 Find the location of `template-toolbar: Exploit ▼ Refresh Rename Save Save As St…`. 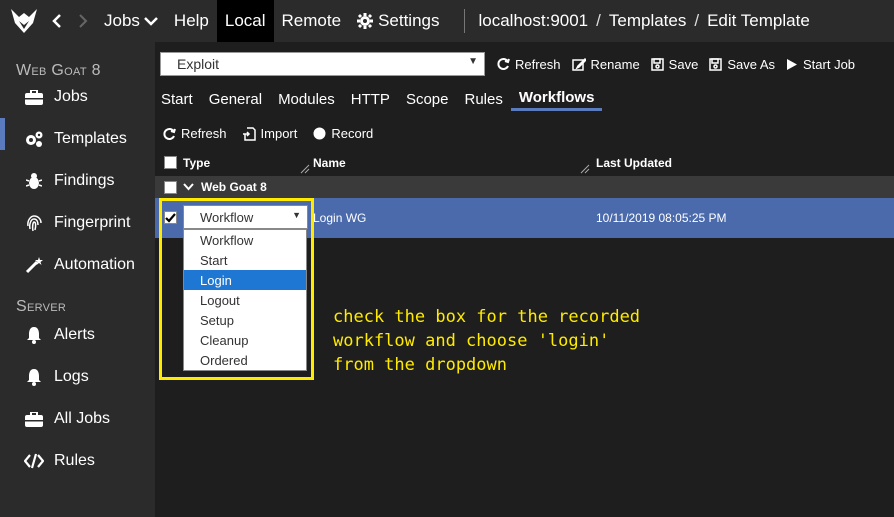

template-toolbar: Exploit ▼ Refresh Rename Save Save As St… is located at coordinates (524, 64).